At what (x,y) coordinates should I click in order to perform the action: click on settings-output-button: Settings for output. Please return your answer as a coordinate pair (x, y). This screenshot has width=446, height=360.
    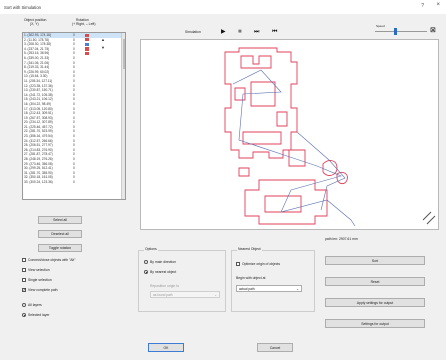
    Looking at the image, I should click on (375, 323).